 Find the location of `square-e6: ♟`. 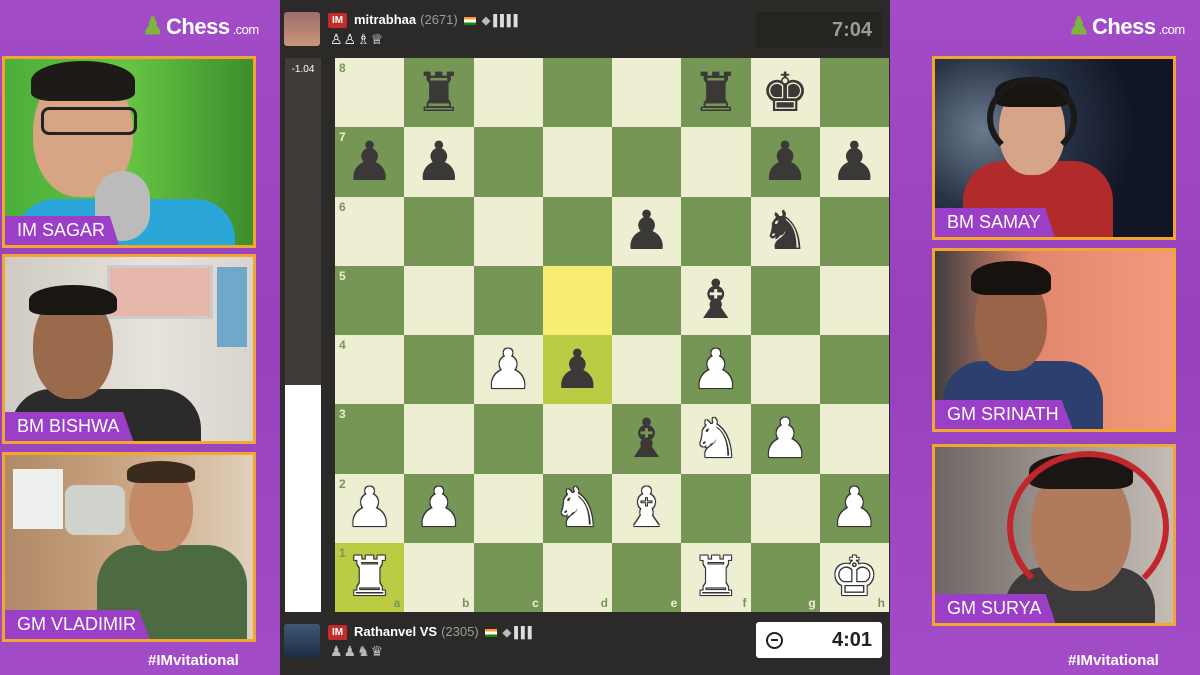

square-e6: ♟ is located at coordinates (647, 231).